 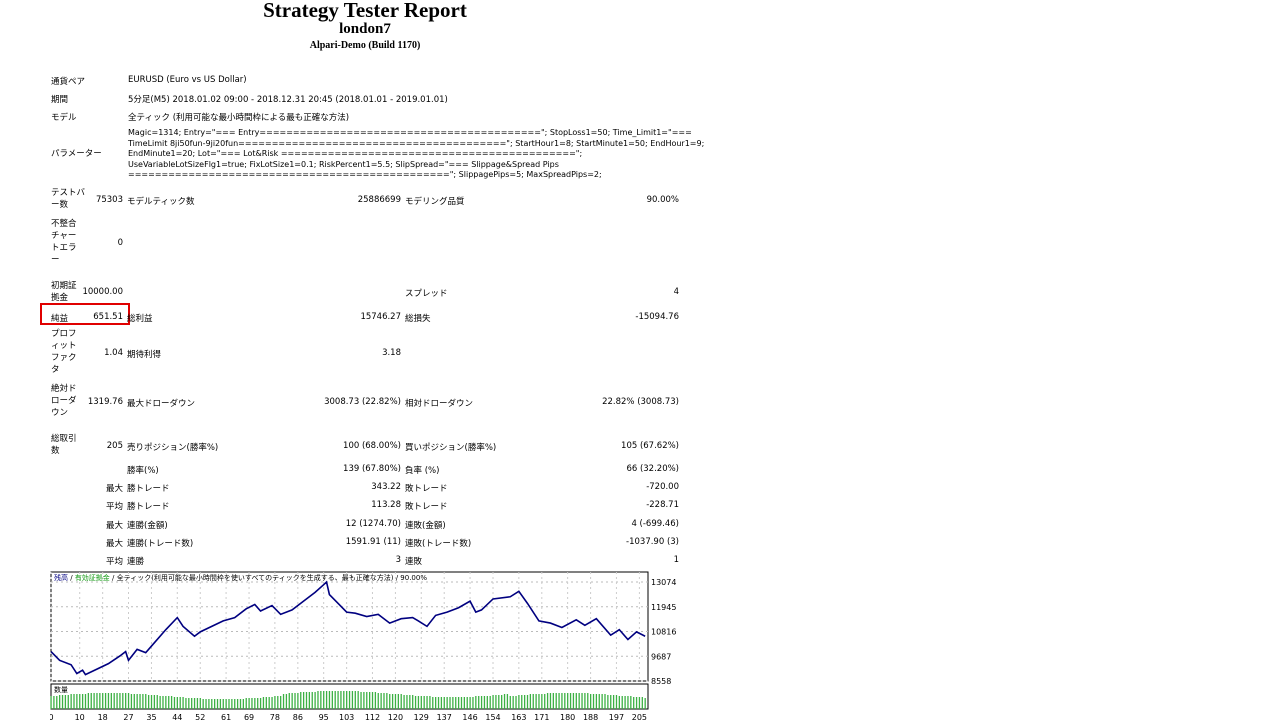 What do you see at coordinates (365, 45) in the screenshot?
I see `server-build: Alpari-Demo (Build 1170)` at bounding box center [365, 45].